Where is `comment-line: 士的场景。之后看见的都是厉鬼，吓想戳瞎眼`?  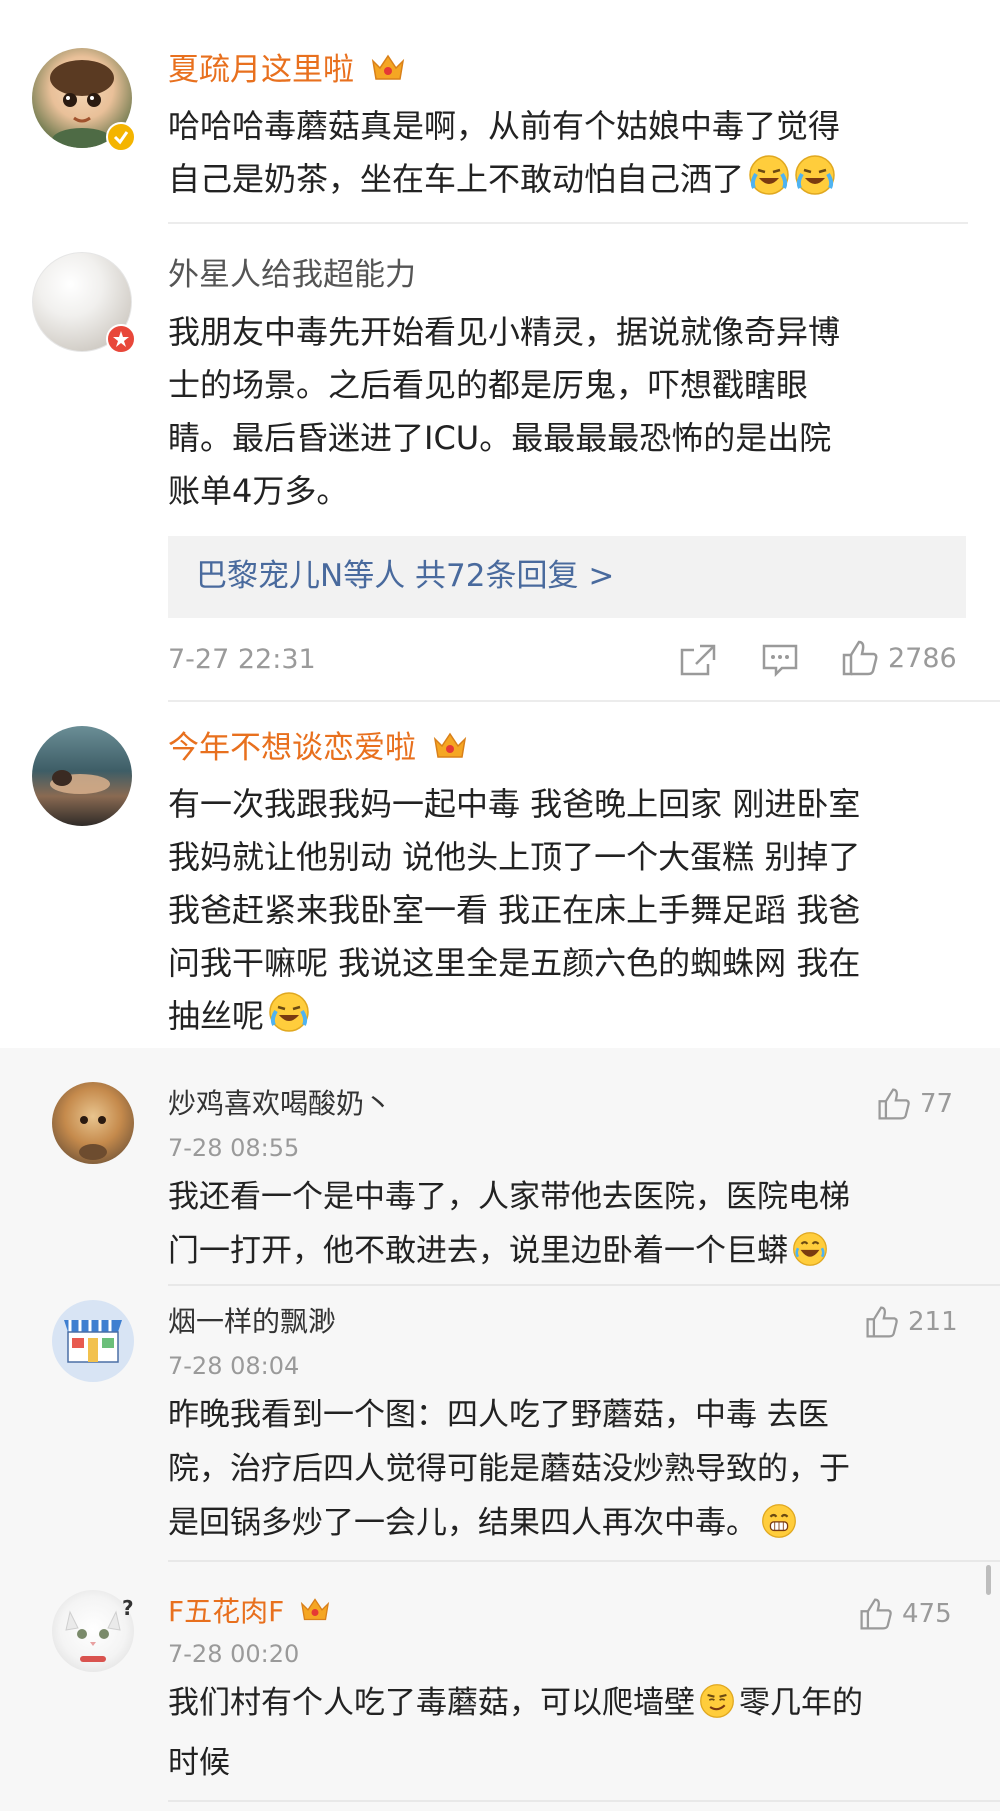 comment-line: 士的场景。之后看见的都是厉鬼，吓想戳瞎眼 is located at coordinates (488, 385).